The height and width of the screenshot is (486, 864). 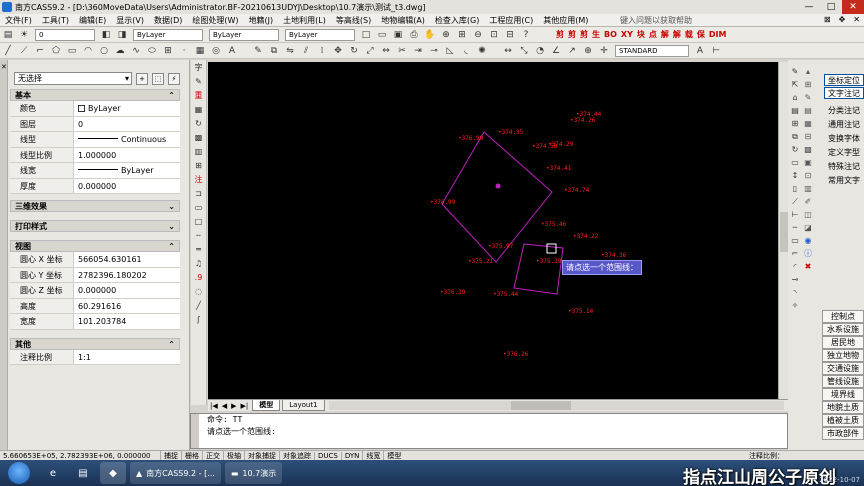 I want to click on ie-icon: e, so click(x=53, y=473).